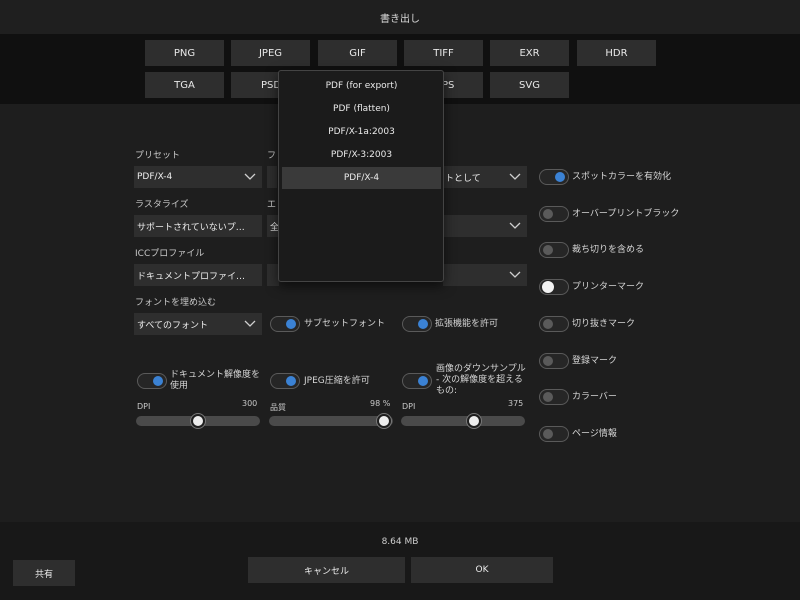  I want to click on right-option-label: オーバープリントブラック, so click(626, 214).